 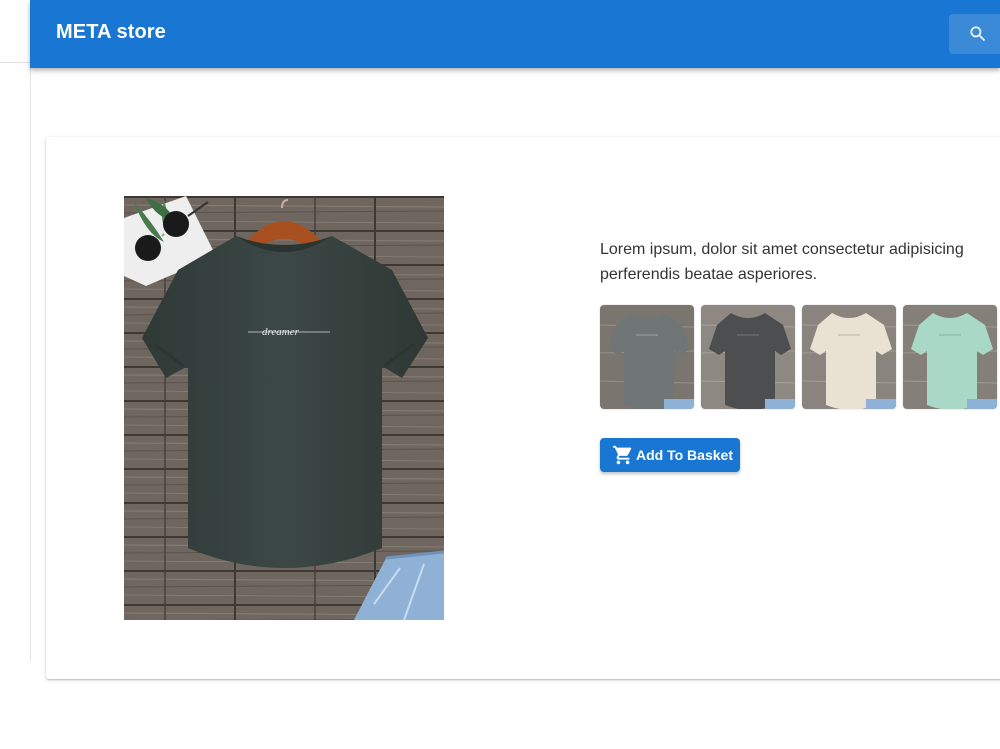 I want to click on search-button, so click(x=974, y=34).